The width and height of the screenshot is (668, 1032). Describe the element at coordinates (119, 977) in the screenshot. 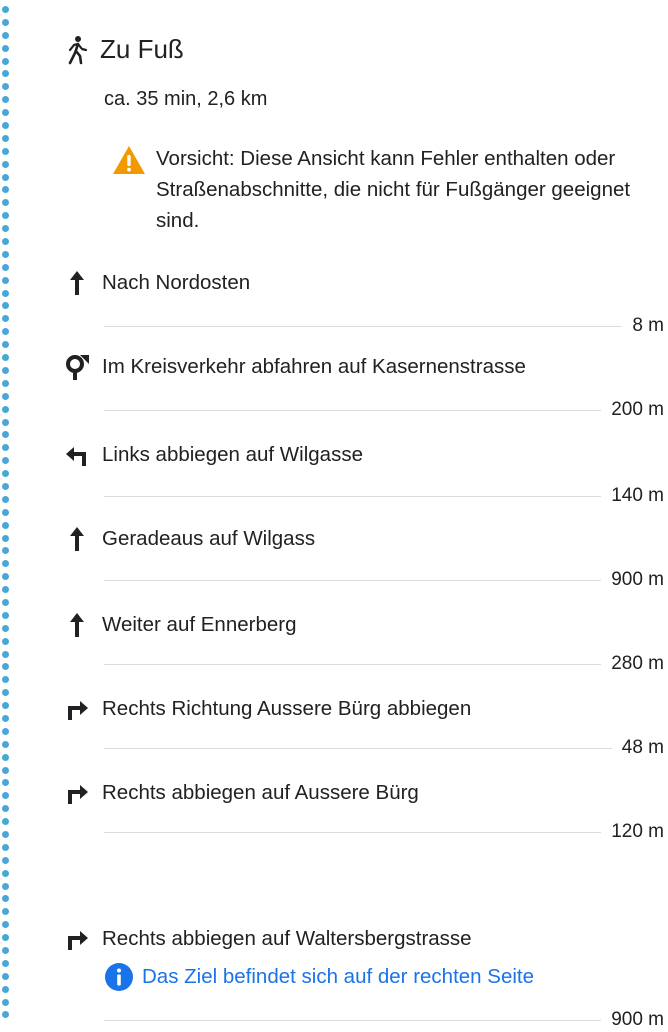

I see `info-icon` at that location.